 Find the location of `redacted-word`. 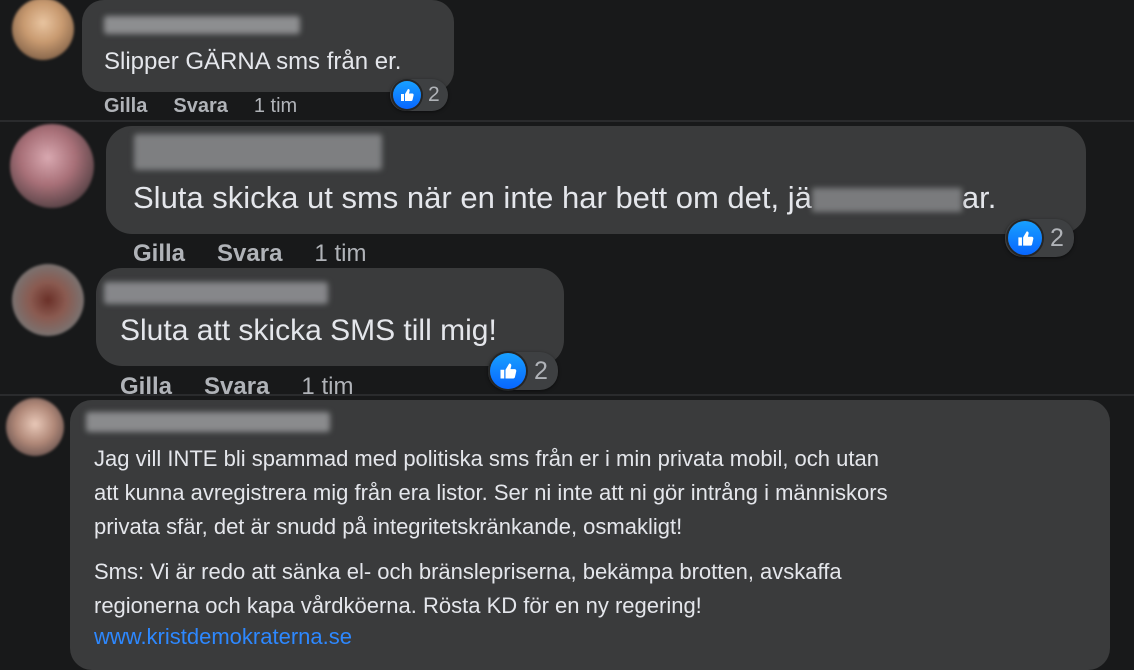

redacted-word is located at coordinates (886, 199).